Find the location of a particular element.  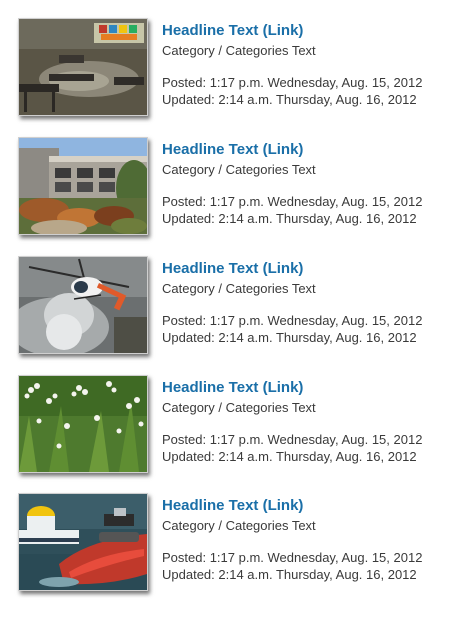

school-building-garden-image is located at coordinates (83, 186).